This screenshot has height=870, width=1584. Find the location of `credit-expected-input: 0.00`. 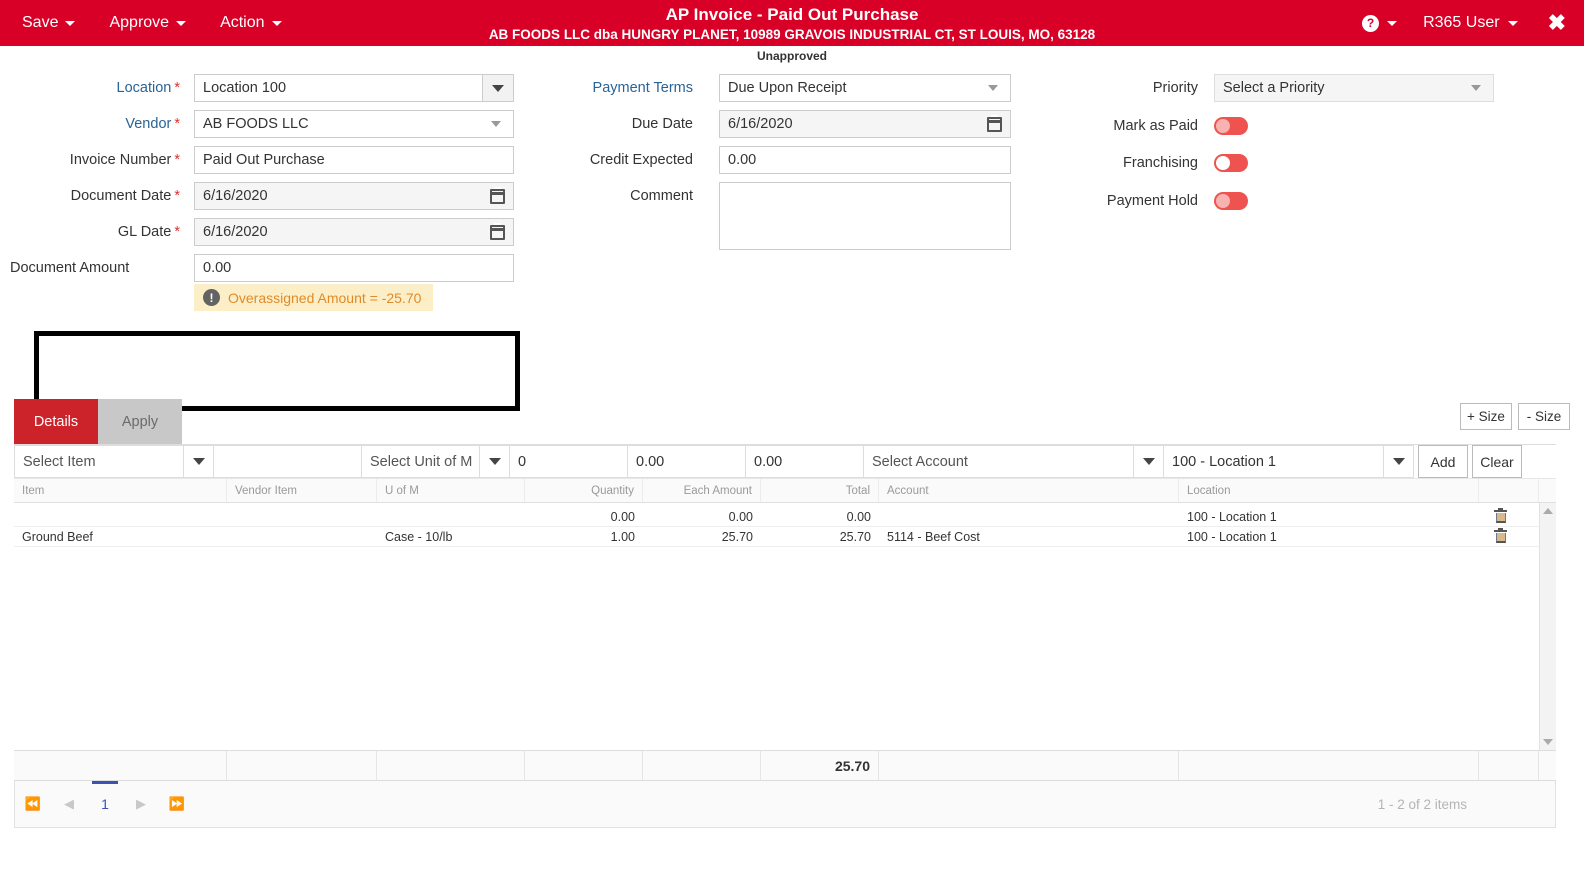

credit-expected-input: 0.00 is located at coordinates (865, 160).